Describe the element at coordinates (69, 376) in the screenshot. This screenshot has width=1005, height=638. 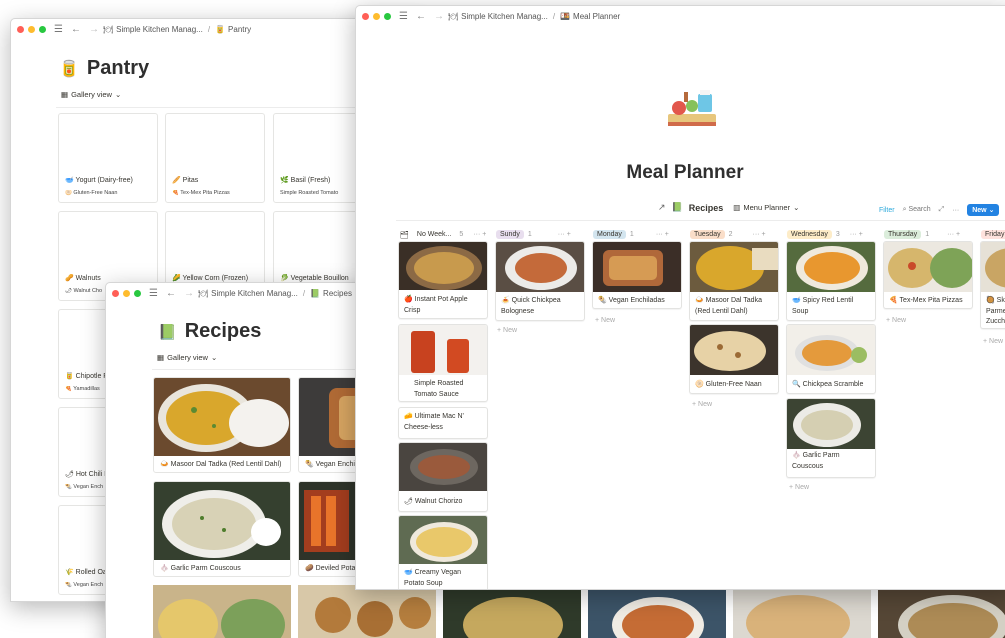
I see `chipotle-icon: 🥫` at that location.